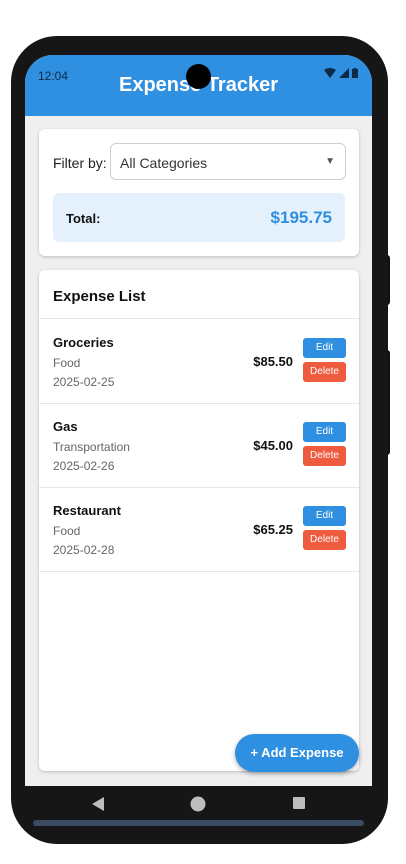  I want to click on expense-category: Transportation, so click(91, 447).